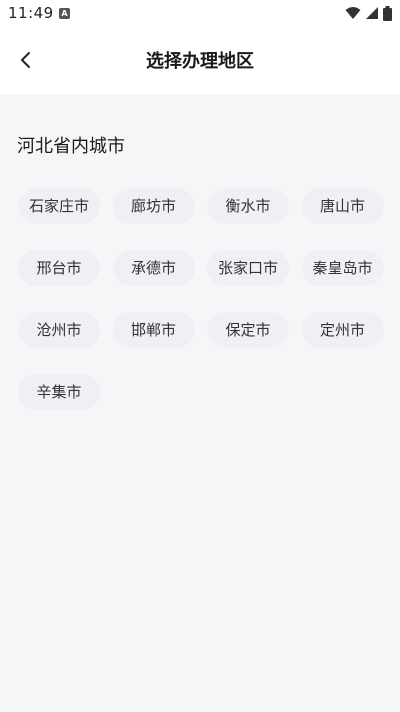 The height and width of the screenshot is (712, 400). I want to click on city-chip: 唐山市, so click(342, 206).